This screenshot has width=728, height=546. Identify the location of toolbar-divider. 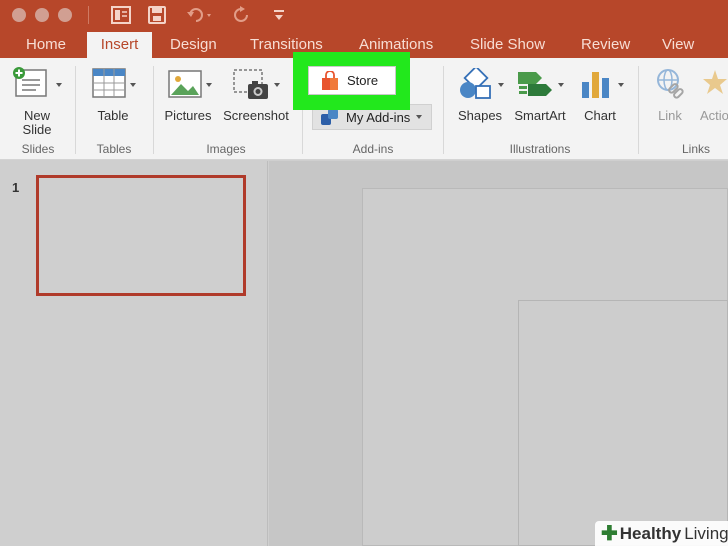
(88, 15).